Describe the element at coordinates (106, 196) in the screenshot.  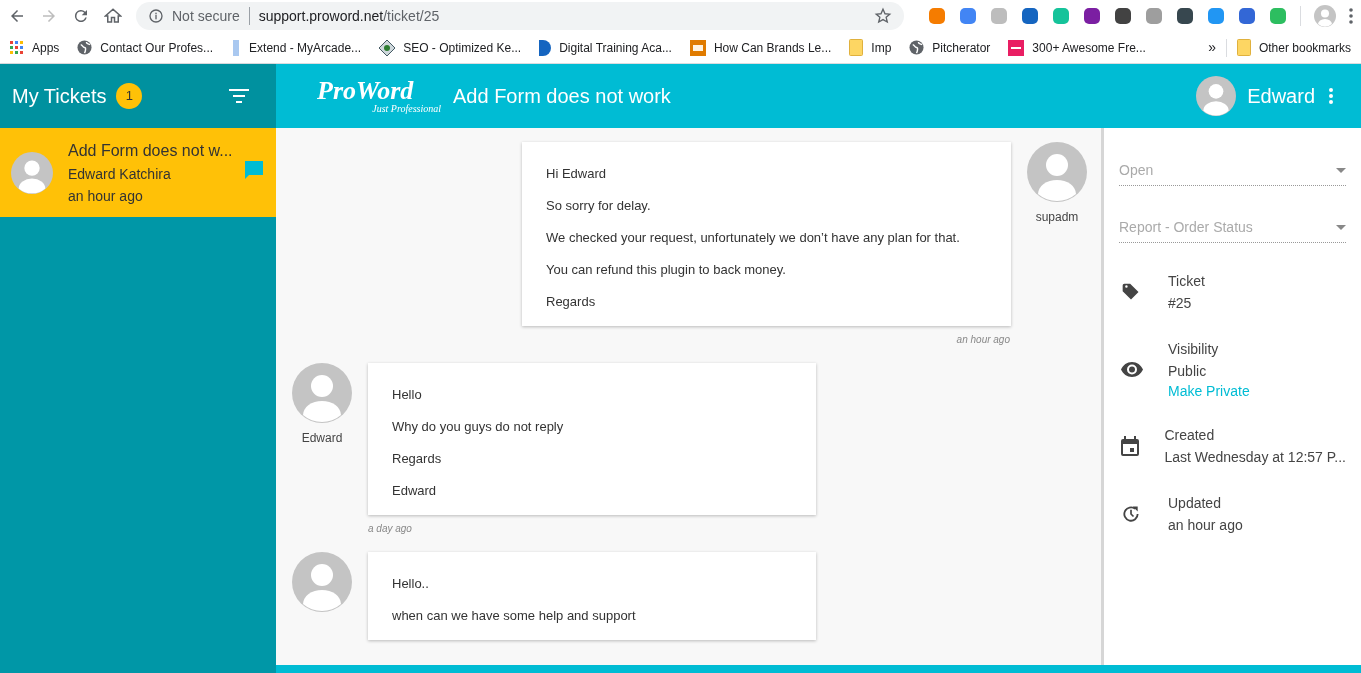
I see `ticket-time: an hour ago` at that location.